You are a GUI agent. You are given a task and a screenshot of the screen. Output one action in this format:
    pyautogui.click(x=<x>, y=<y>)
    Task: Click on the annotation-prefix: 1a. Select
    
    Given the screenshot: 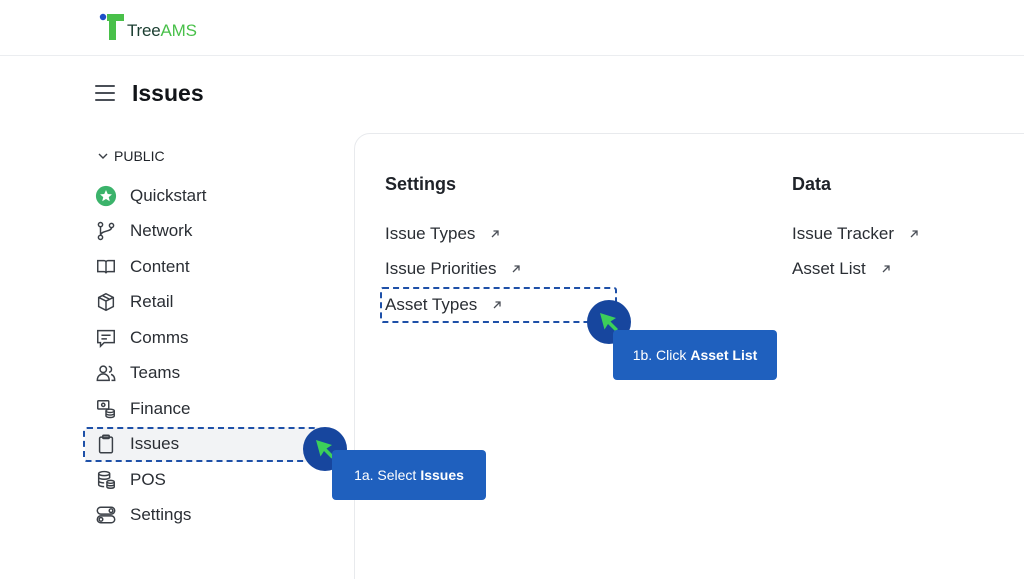 What is the action you would take?
    pyautogui.click(x=385, y=475)
    